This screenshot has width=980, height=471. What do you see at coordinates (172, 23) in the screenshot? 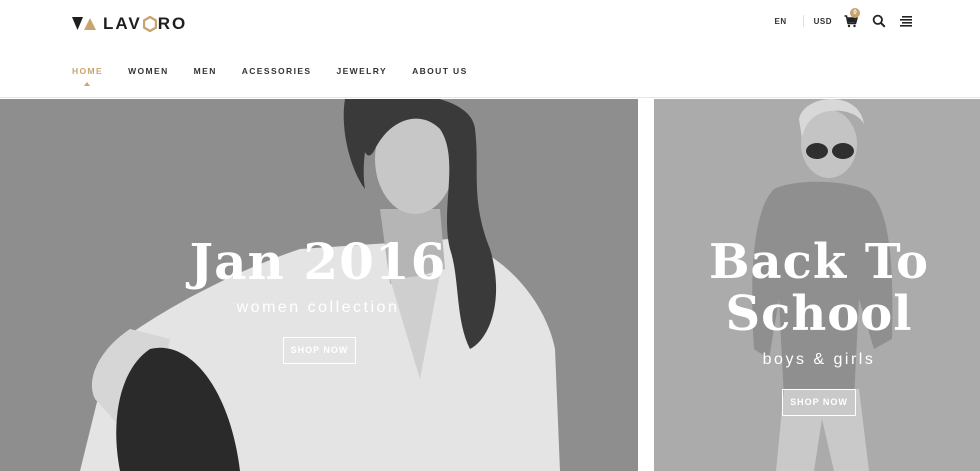
I see `logo-text-part2: RO` at bounding box center [172, 23].